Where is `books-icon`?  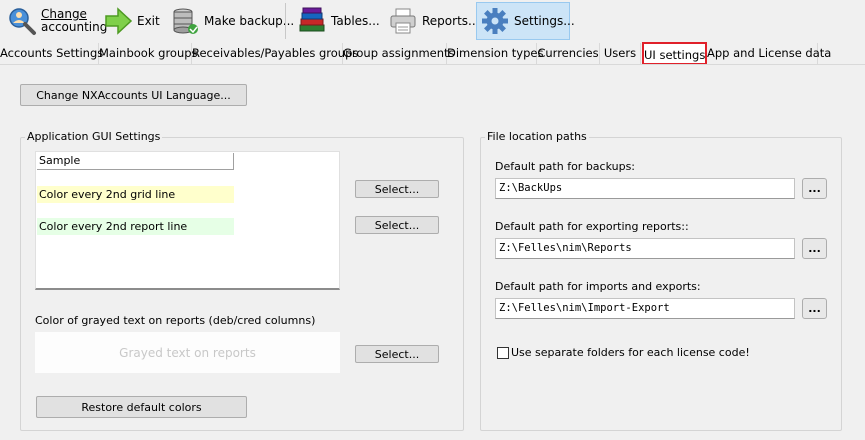
books-icon is located at coordinates (312, 19).